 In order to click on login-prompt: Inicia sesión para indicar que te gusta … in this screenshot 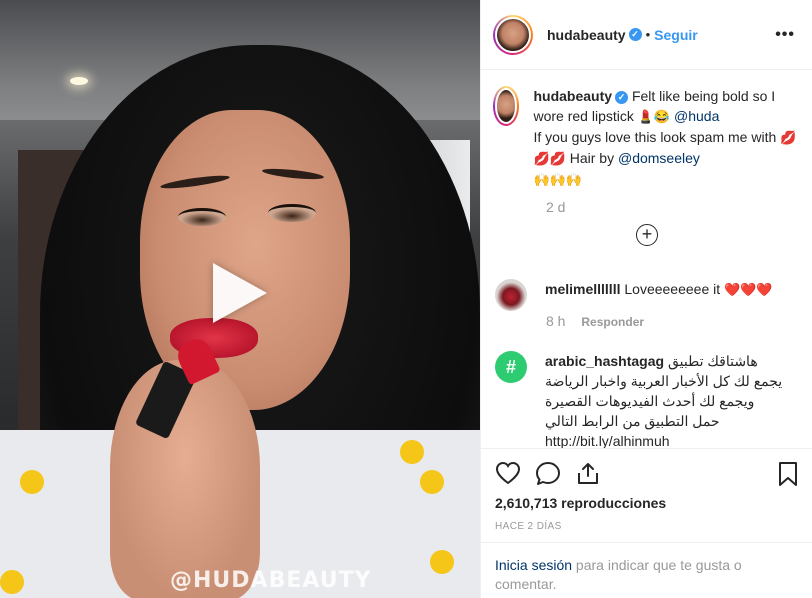, I will do `click(646, 570)`.